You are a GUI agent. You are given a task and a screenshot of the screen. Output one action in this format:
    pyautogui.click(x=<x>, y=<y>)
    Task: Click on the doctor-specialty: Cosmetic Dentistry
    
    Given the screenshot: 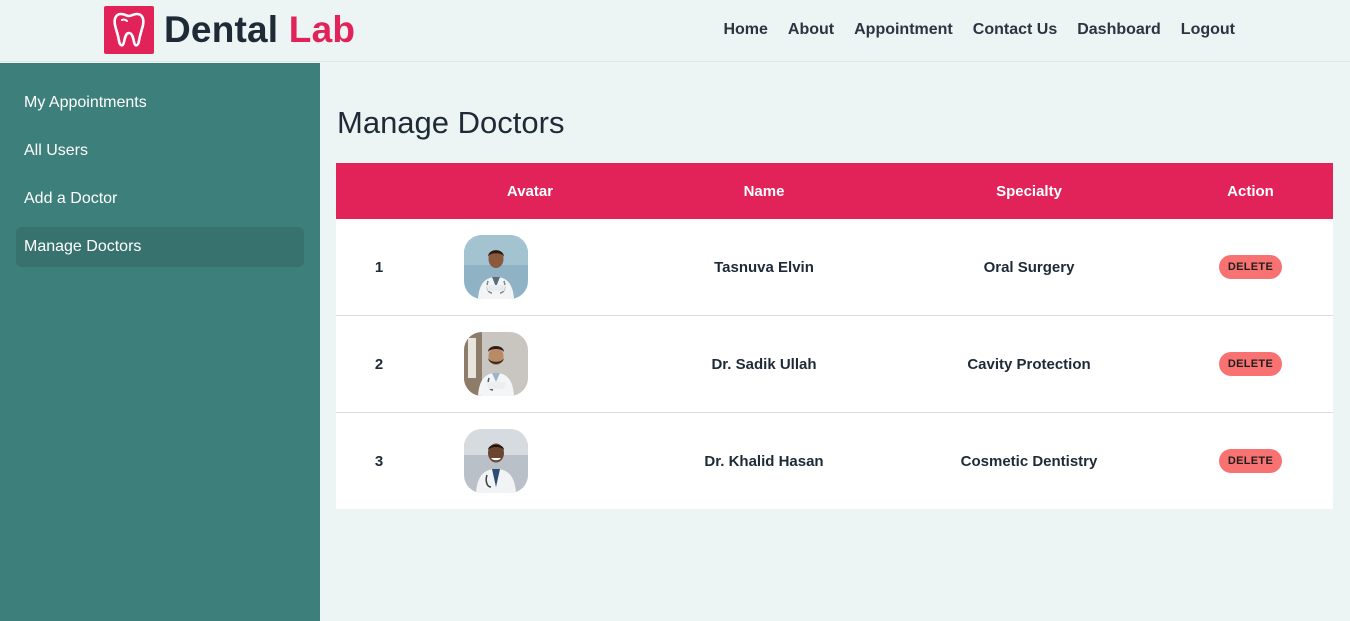 What is the action you would take?
    pyautogui.click(x=1029, y=461)
    